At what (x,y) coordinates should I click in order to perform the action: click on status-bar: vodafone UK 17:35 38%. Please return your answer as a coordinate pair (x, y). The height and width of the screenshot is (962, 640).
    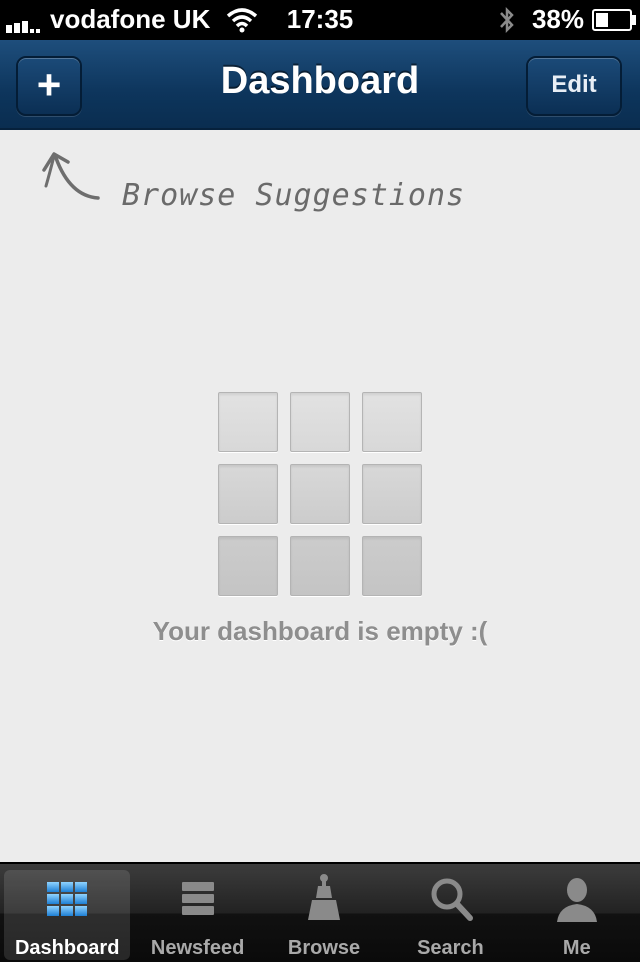
    Looking at the image, I should click on (320, 20).